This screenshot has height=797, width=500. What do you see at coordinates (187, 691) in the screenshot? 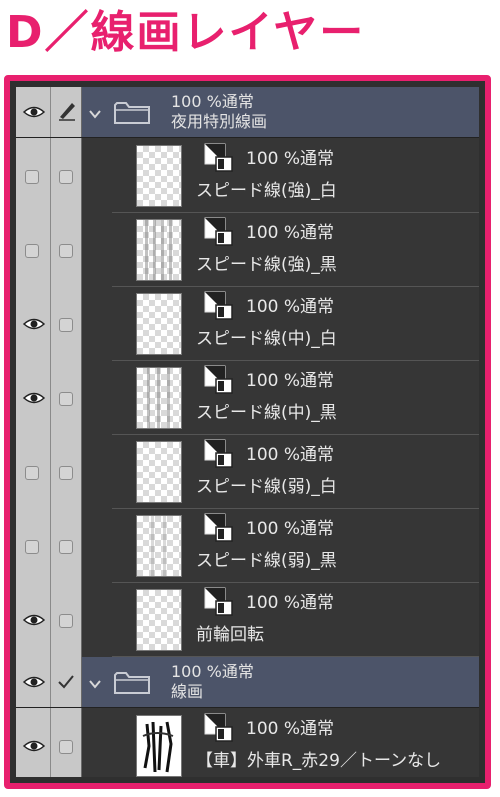
I see `layer-name: 線画` at bounding box center [187, 691].